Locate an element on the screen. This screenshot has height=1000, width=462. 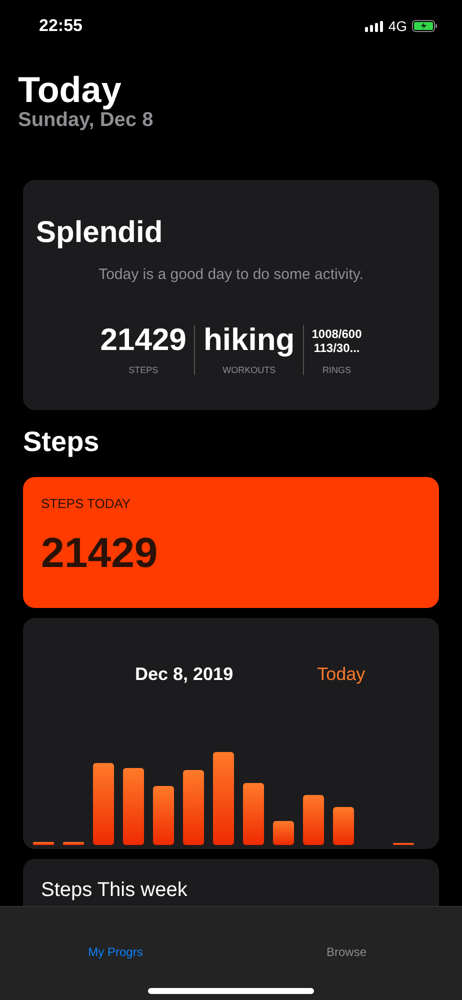
status-time: 22:55 is located at coordinates (60, 26).